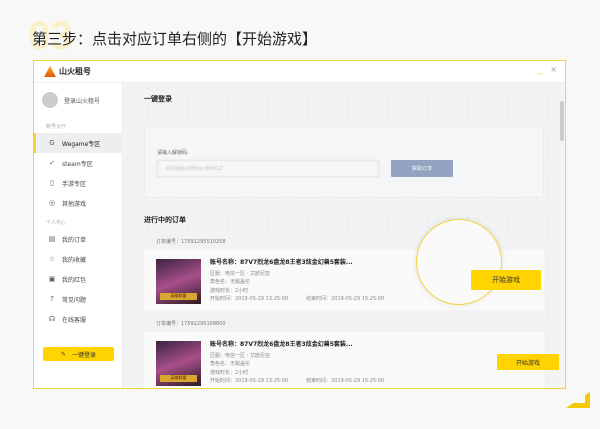  Describe the element at coordinates (268, 168) in the screenshot. I see `unlock-code-input: A51bKb-DPHLk-RNH1Z` at that location.